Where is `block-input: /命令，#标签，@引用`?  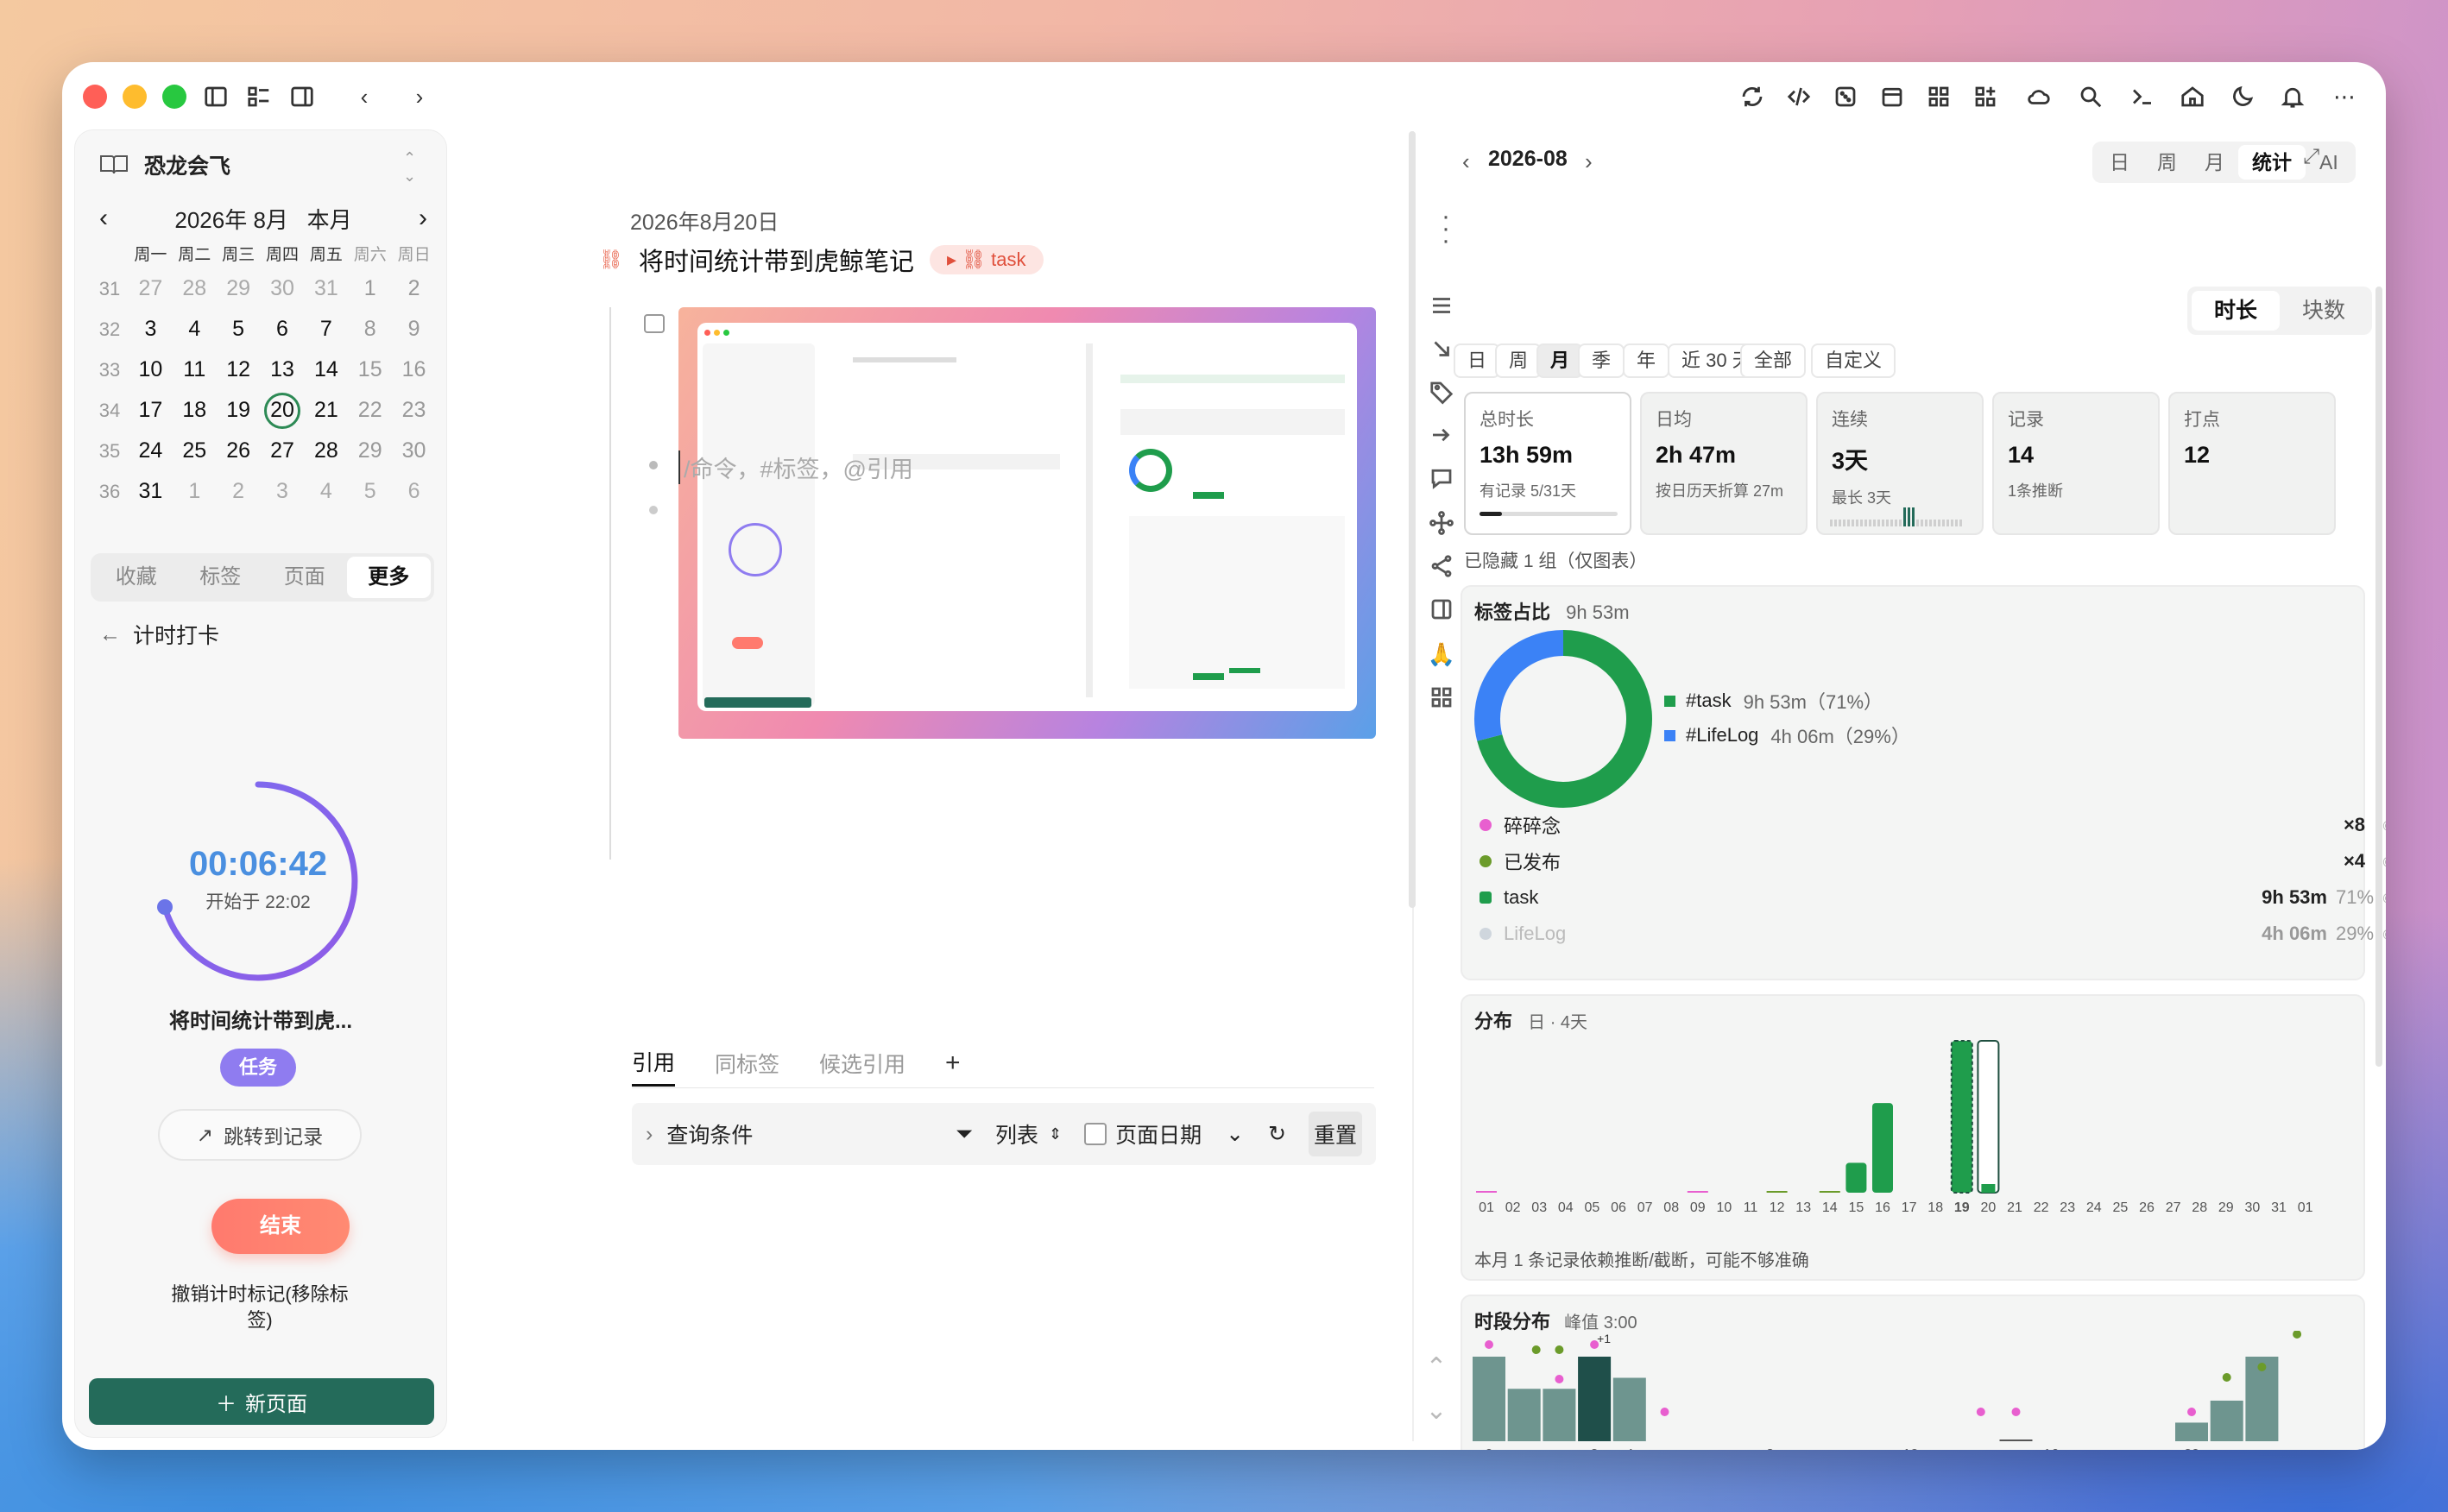 block-input: /命令，#标签，@引用 is located at coordinates (796, 467).